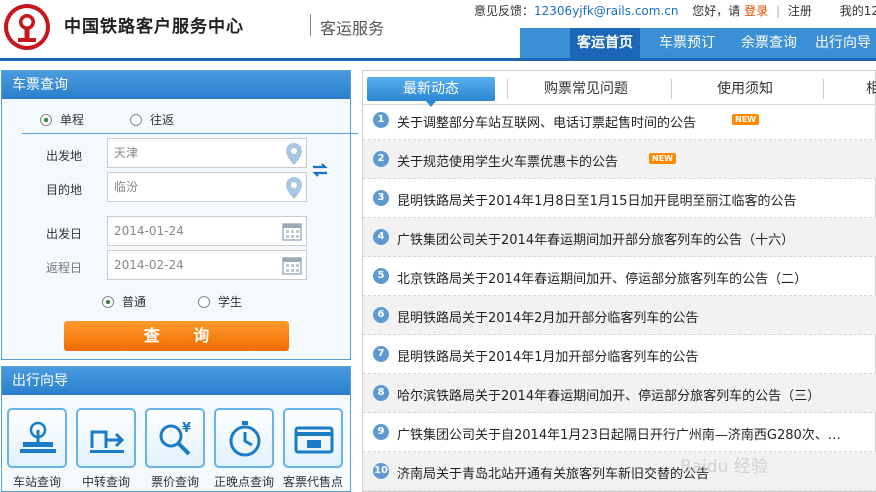 The image size is (876, 492). I want to click on news-item: 1 关于调整部分车站互联网、电话订票起售时间的公告 NEW, so click(619, 120).